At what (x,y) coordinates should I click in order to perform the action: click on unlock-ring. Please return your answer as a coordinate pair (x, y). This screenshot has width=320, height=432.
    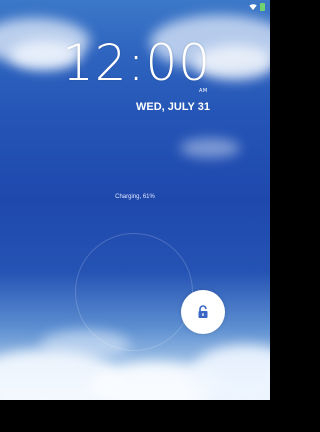
    Looking at the image, I should click on (134, 292).